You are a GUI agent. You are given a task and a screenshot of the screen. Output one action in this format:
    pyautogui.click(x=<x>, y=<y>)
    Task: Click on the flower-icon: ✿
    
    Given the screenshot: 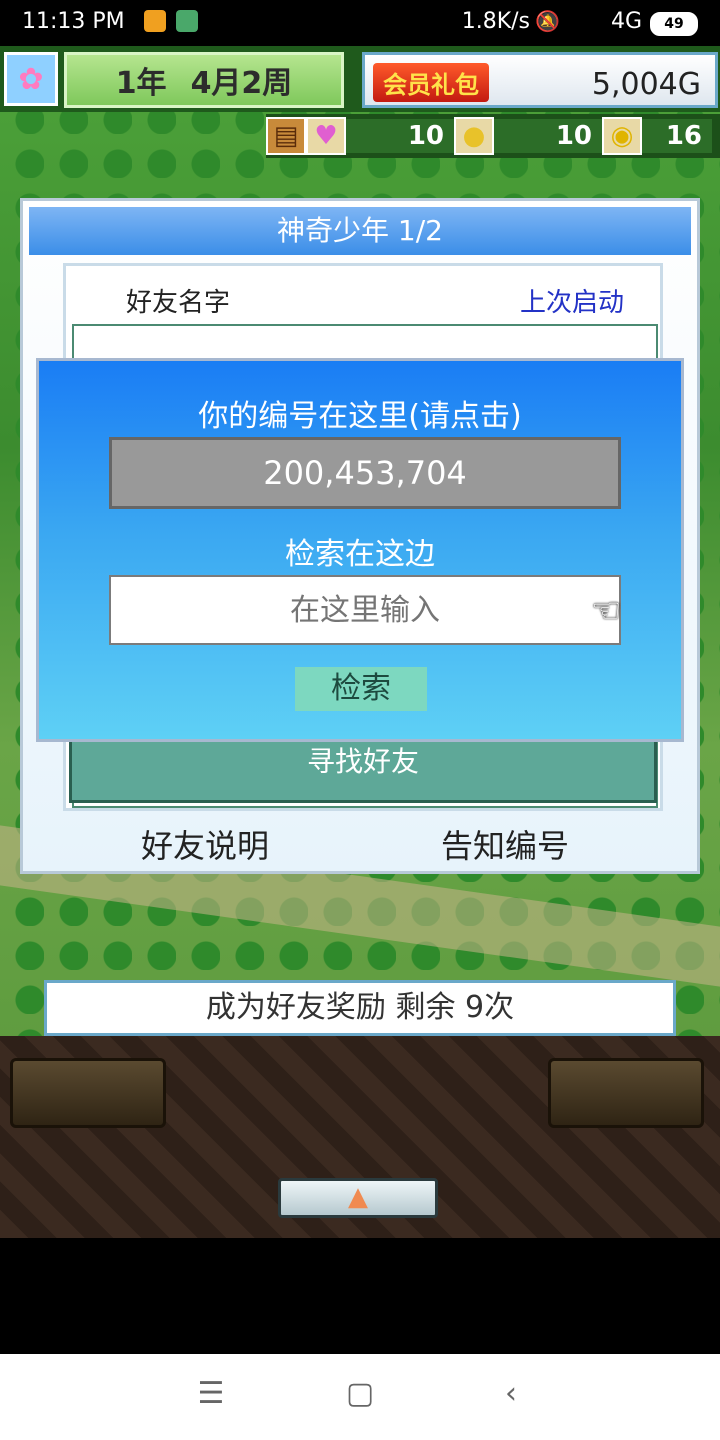 What is the action you would take?
    pyautogui.click(x=31, y=79)
    